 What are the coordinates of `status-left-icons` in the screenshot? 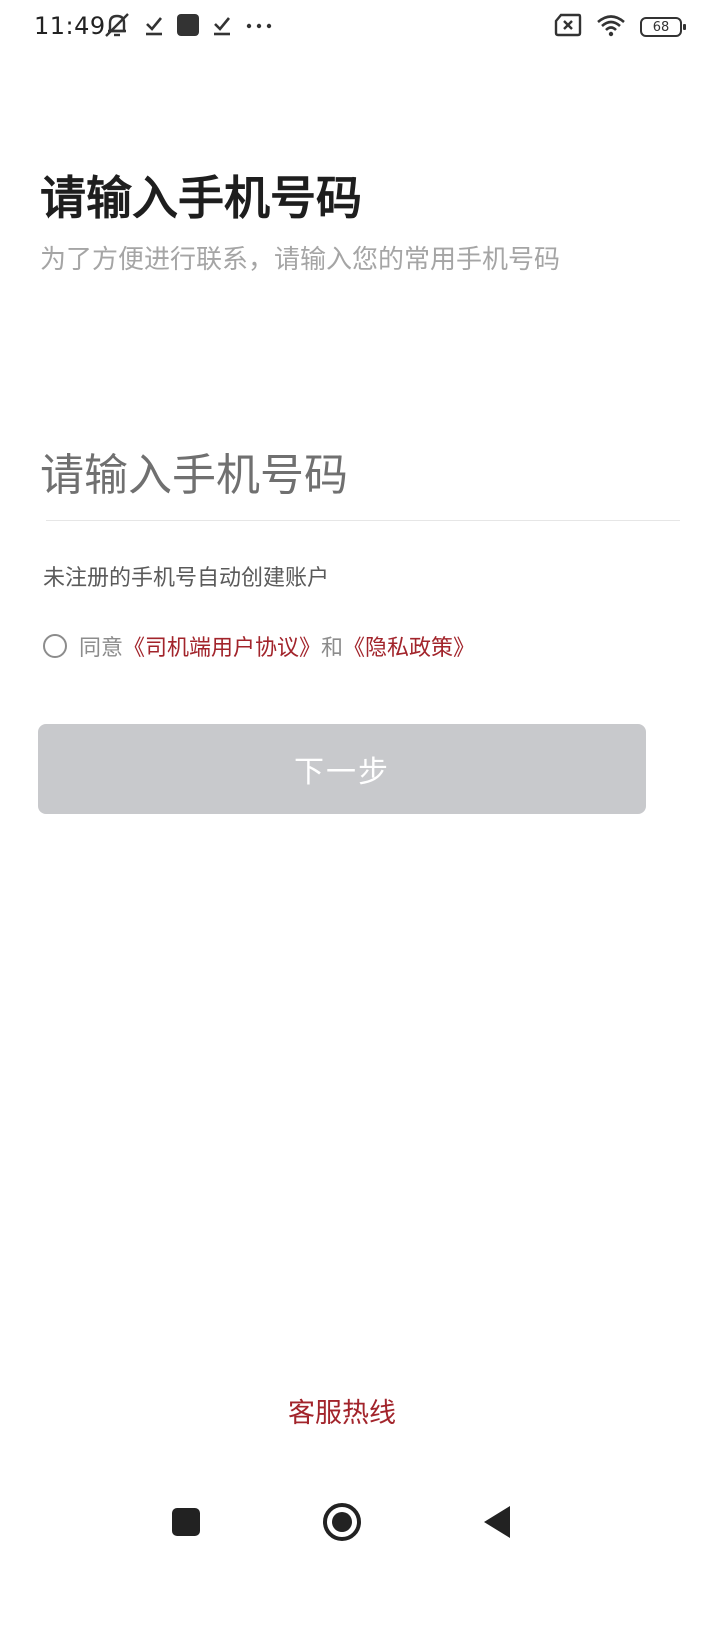 It's located at (188, 27).